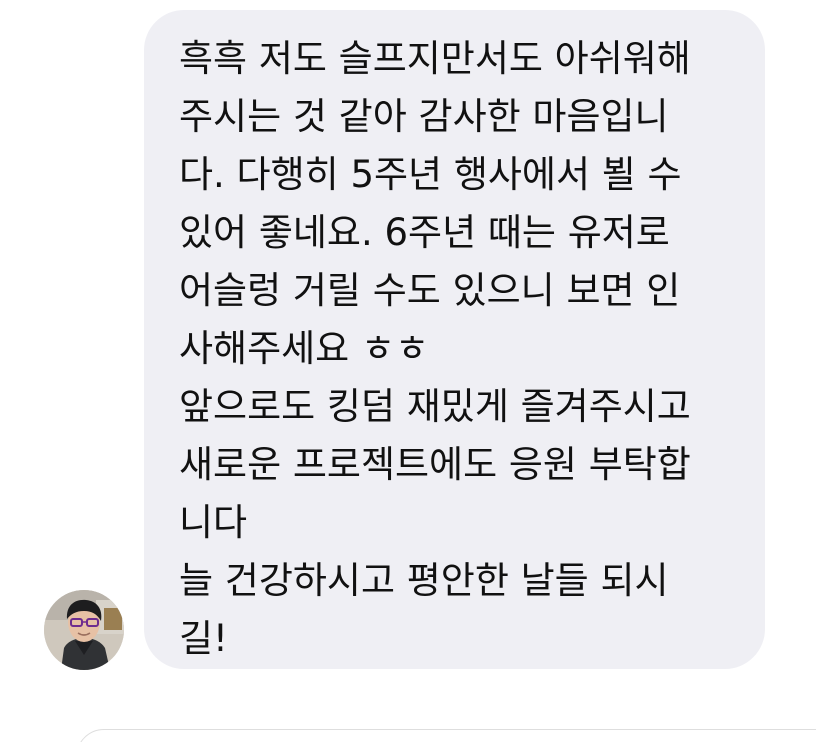 The height and width of the screenshot is (742, 816). Describe the element at coordinates (430, 174) in the screenshot. I see `message-line: 다. 다행히 5주년 행사에서 뵐 수` at that location.